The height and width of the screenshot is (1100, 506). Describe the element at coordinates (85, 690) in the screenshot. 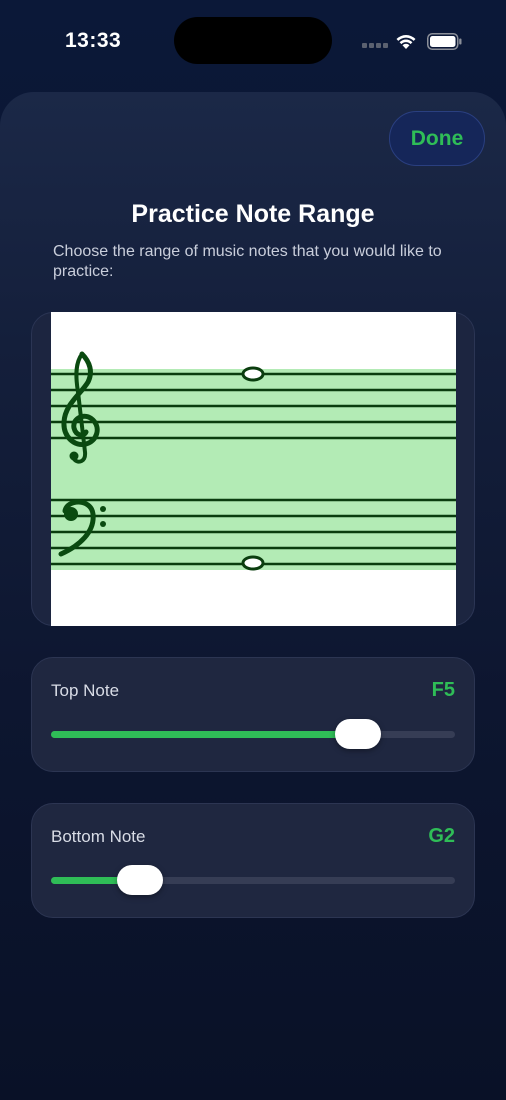

I see `top-note-label: Top Note` at that location.